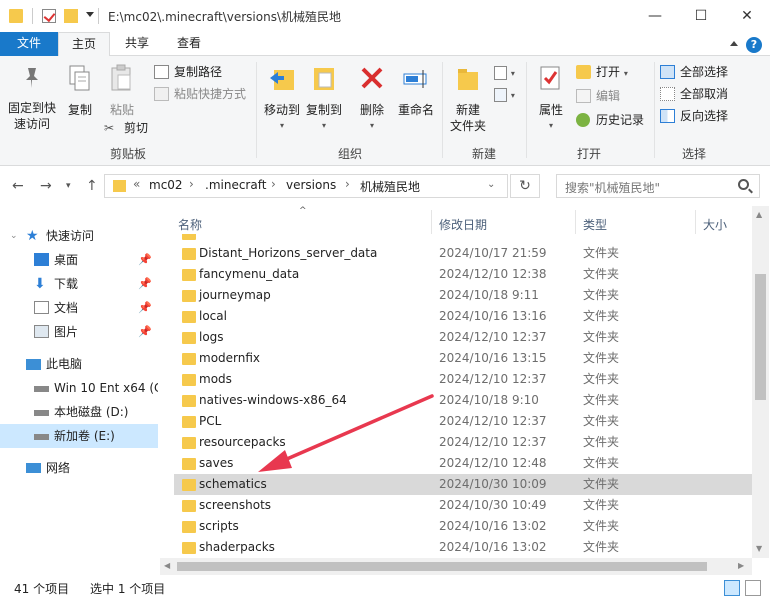 This screenshot has height=600, width=770. Describe the element at coordinates (79, 236) in the screenshot. I see `nav-quick-access: ⌄ ★ 快速访问` at that location.